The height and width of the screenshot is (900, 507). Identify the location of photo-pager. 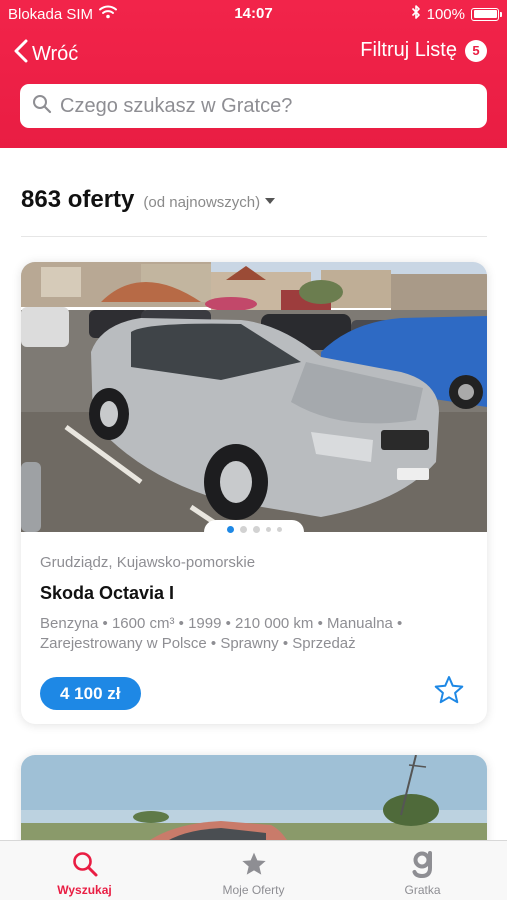
(254, 531).